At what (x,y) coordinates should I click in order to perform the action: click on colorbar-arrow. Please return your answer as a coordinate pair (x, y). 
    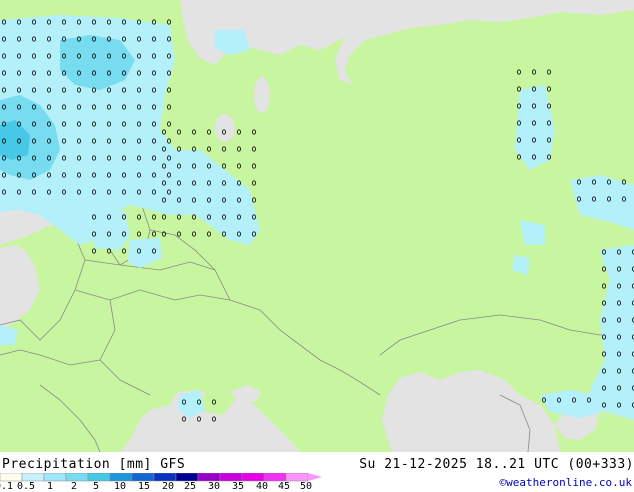
    Looking at the image, I should click on (315, 477).